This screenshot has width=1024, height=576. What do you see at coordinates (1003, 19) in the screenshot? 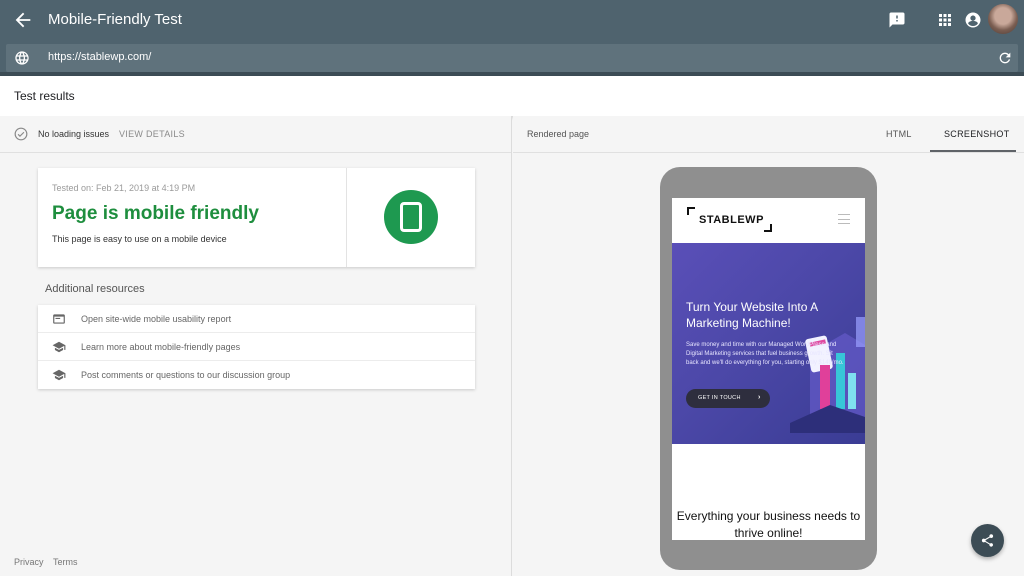
I see `user-avatar` at bounding box center [1003, 19].